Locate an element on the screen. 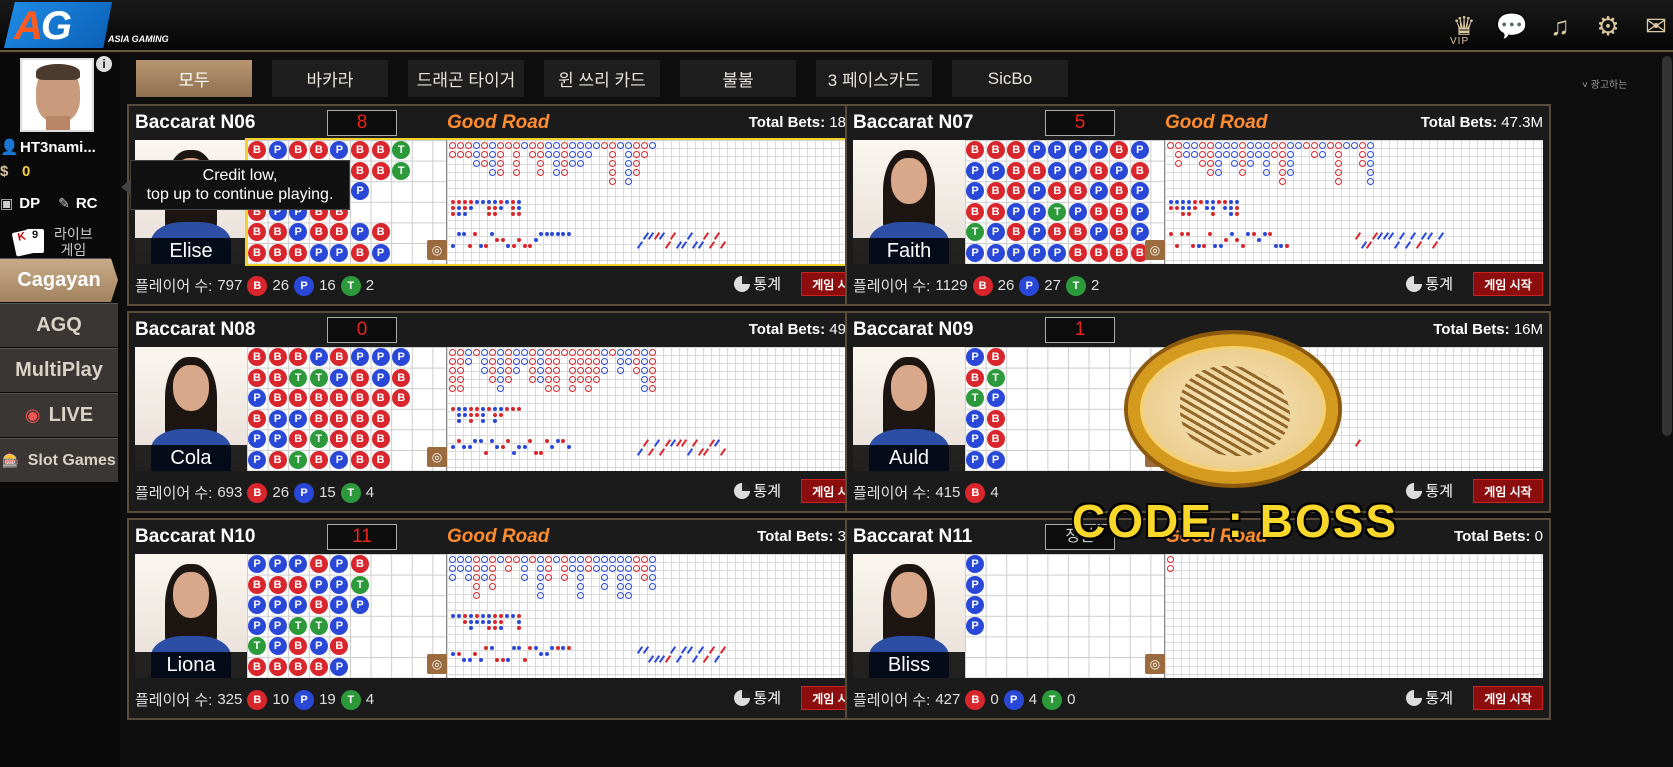  sort-dropdown: ˅ 광고하는 is located at coordinates (1604, 83).